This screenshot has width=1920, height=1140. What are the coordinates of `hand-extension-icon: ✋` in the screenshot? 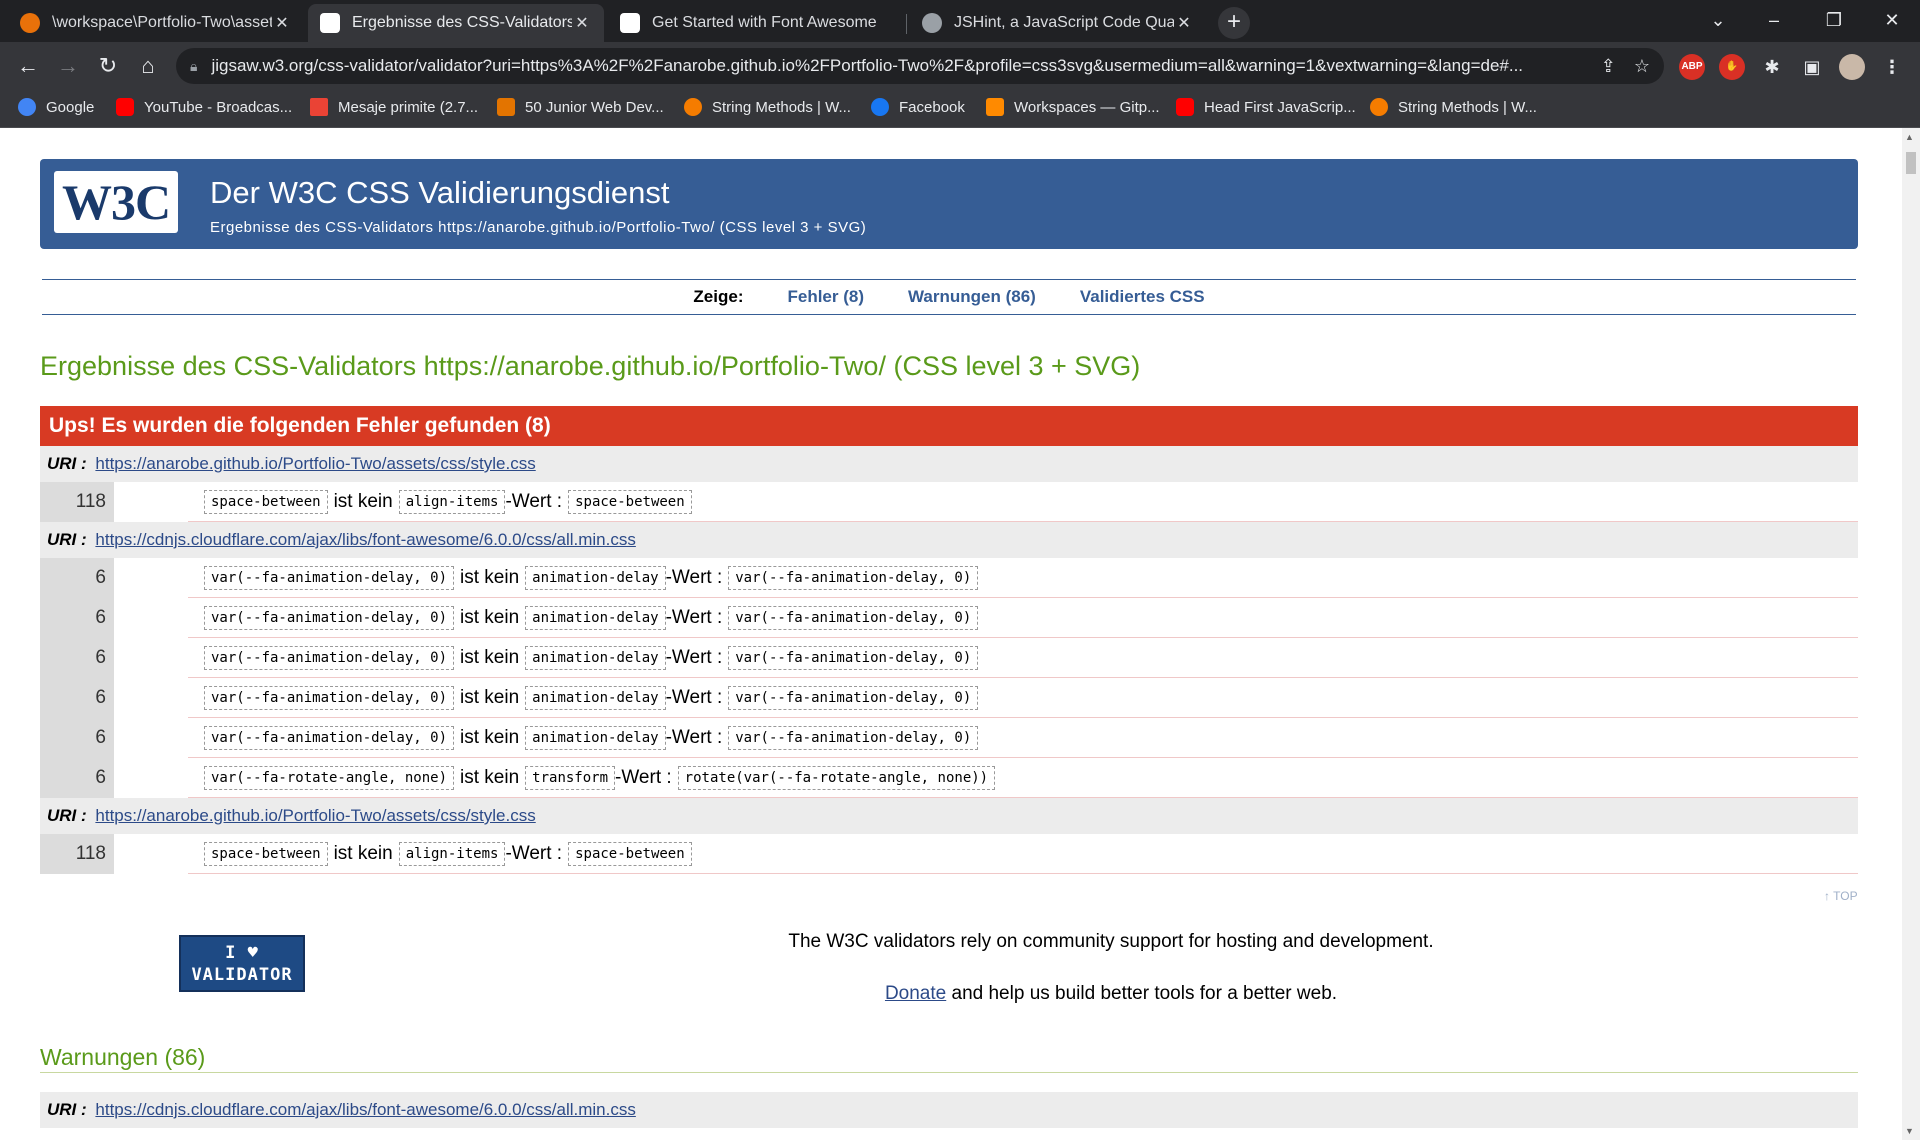 It's located at (1732, 67).